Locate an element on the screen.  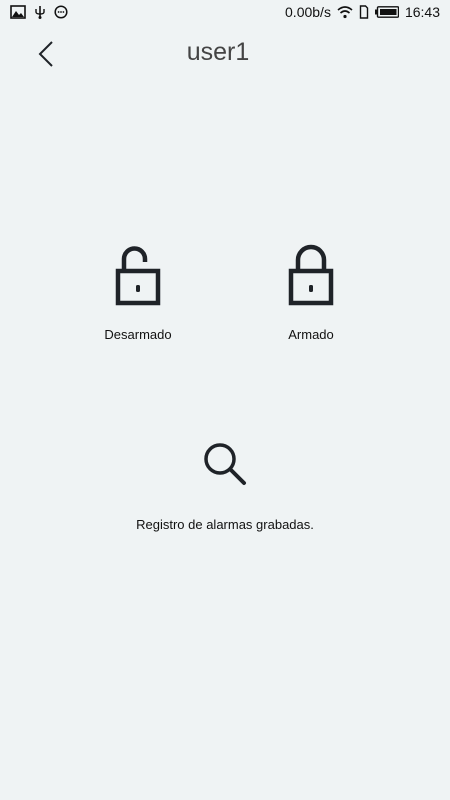
battery-icon is located at coordinates (386, 12).